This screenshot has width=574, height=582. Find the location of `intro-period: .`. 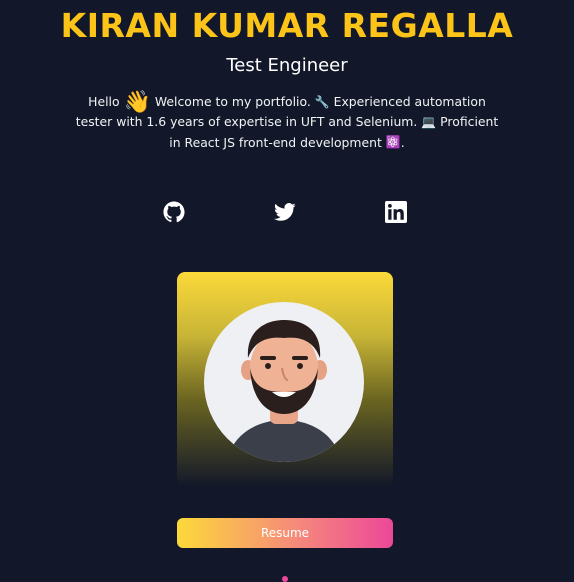

intro-period: . is located at coordinates (402, 142).